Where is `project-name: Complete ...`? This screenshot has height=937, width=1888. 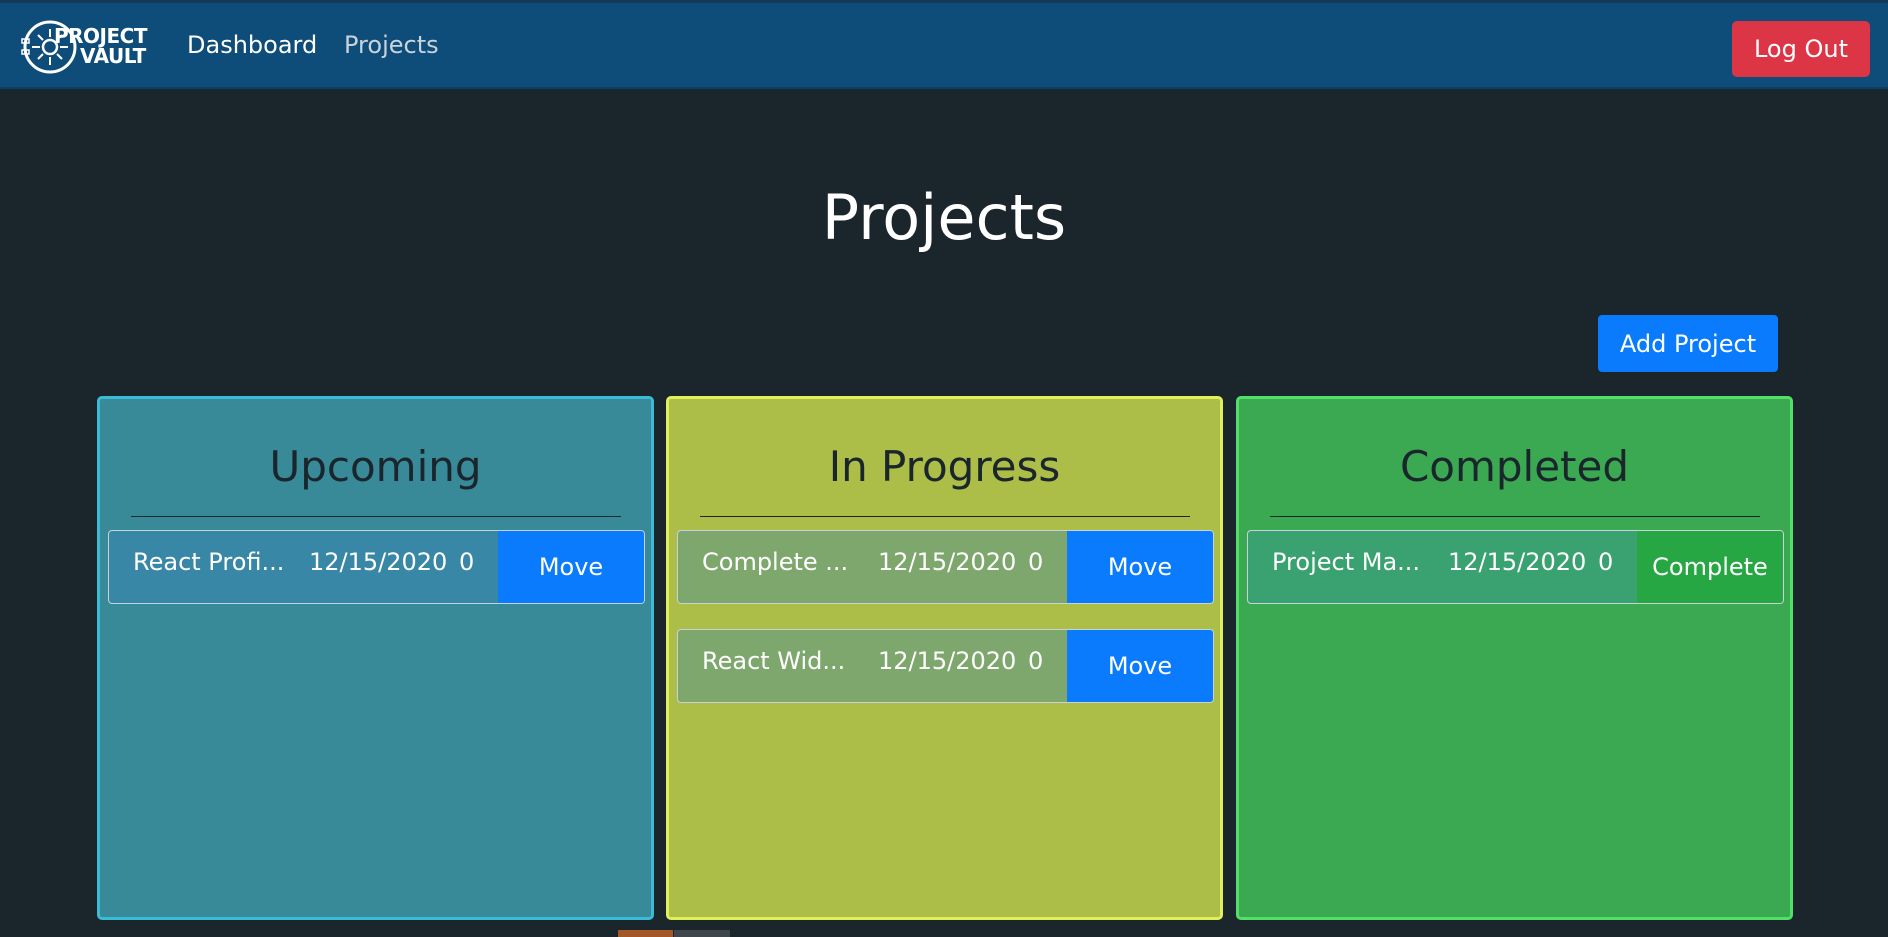
project-name: Complete ... is located at coordinates (775, 562).